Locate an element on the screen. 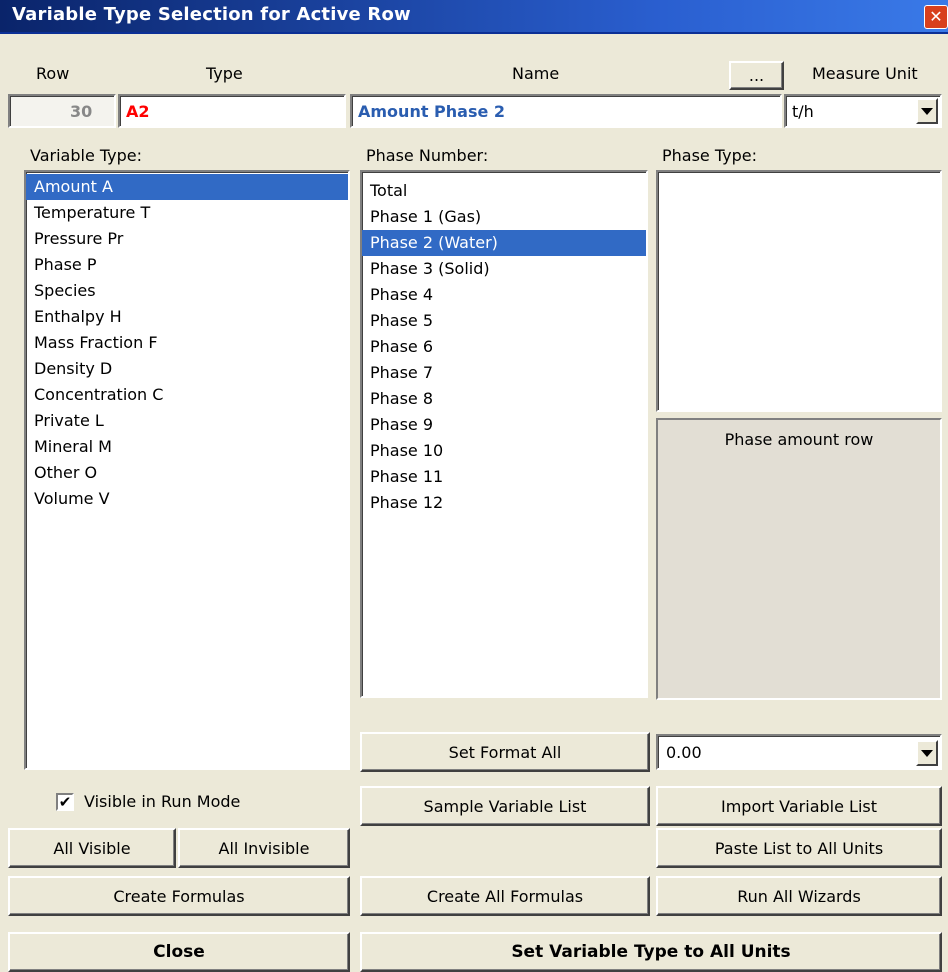 This screenshot has height=972, width=948. checkbox-checked-icon: ✔ is located at coordinates (65, 801).